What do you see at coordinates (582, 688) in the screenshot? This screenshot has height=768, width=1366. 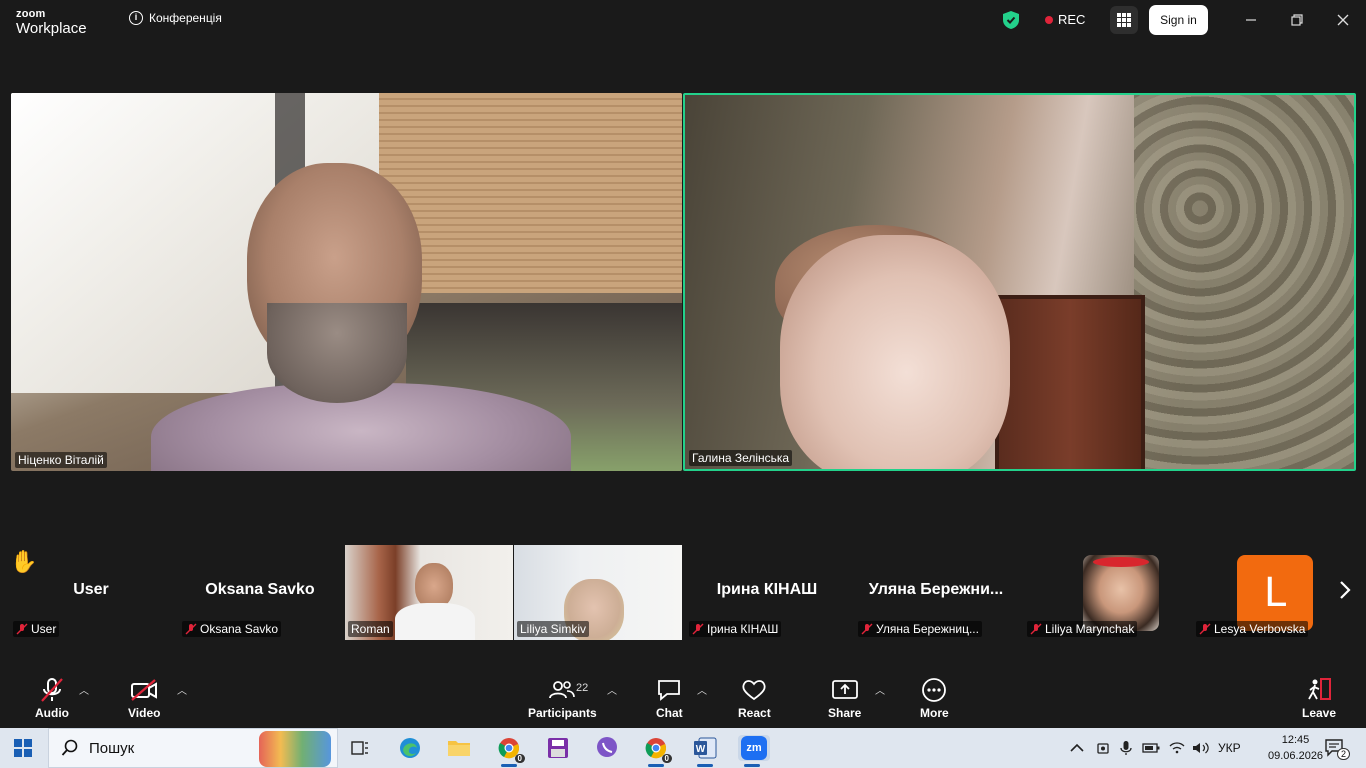 I see `participants-count: 22` at bounding box center [582, 688].